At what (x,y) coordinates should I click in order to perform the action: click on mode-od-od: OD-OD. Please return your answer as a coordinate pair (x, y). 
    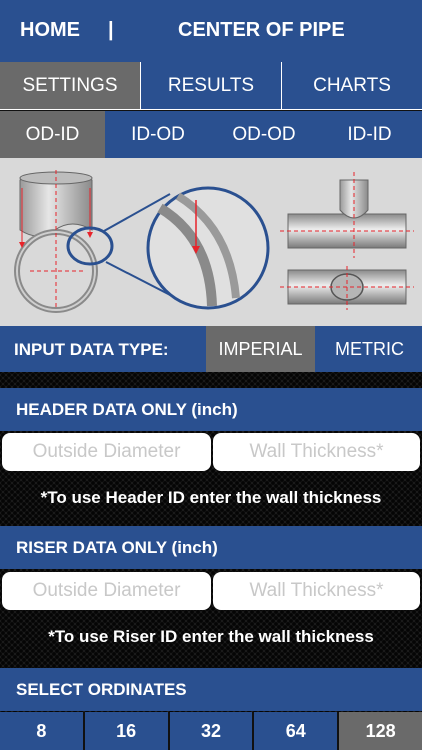
    Looking at the image, I should click on (264, 134).